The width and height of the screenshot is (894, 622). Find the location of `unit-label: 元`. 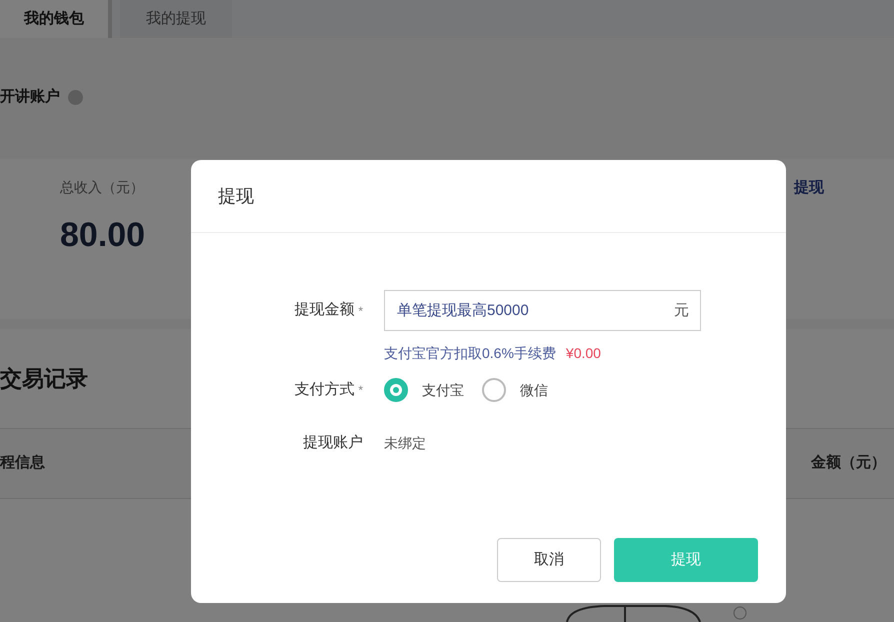

unit-label: 元 is located at coordinates (681, 311).